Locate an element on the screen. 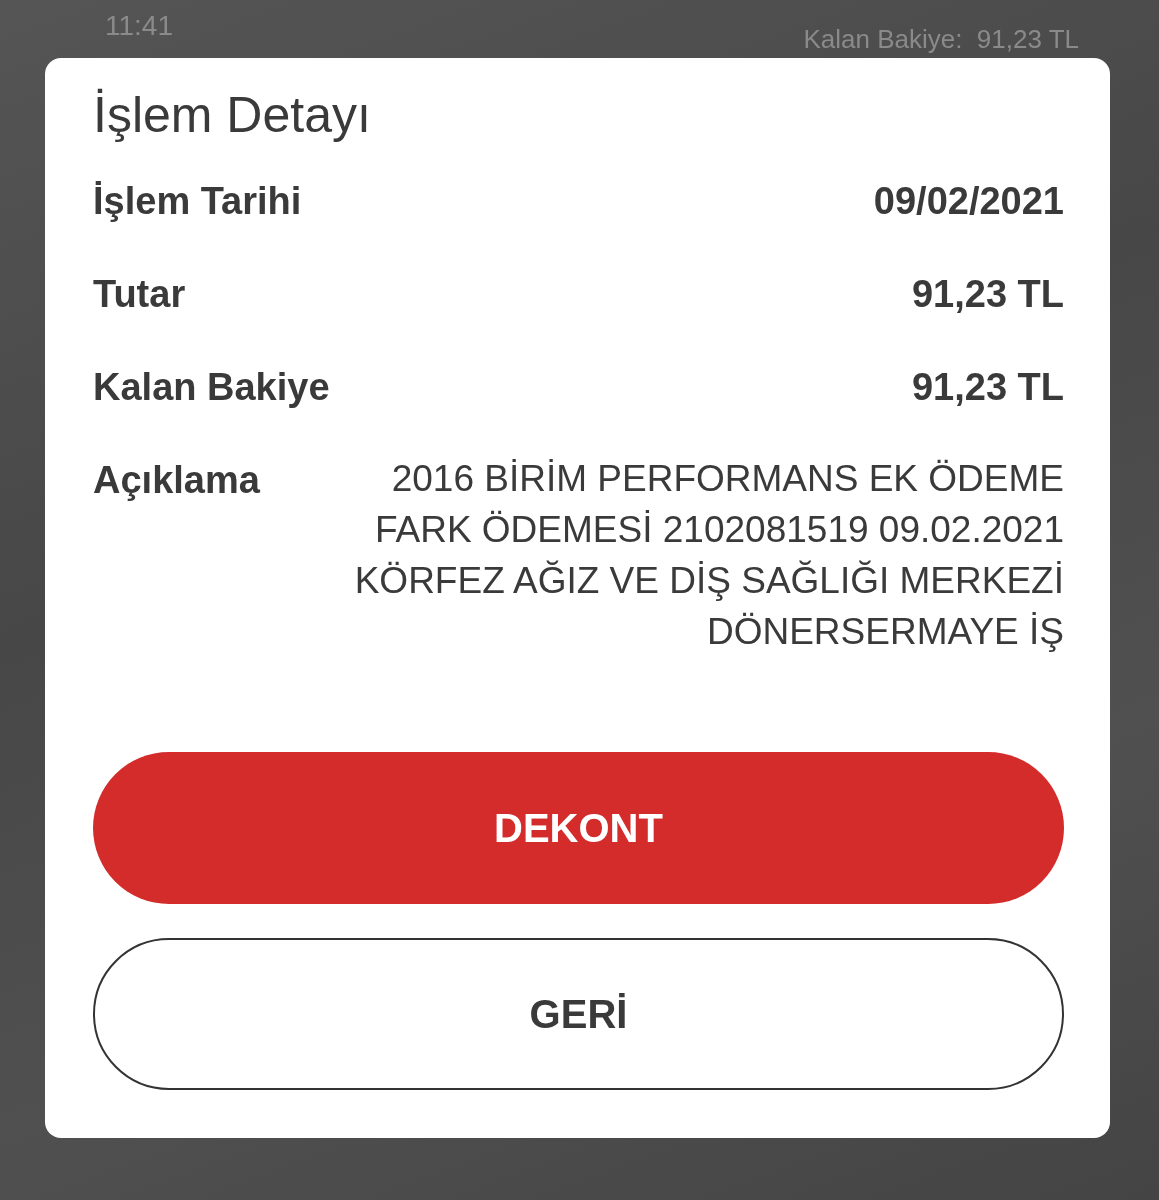 The width and height of the screenshot is (1159, 1200). outline-button: GERİ is located at coordinates (578, 1014).